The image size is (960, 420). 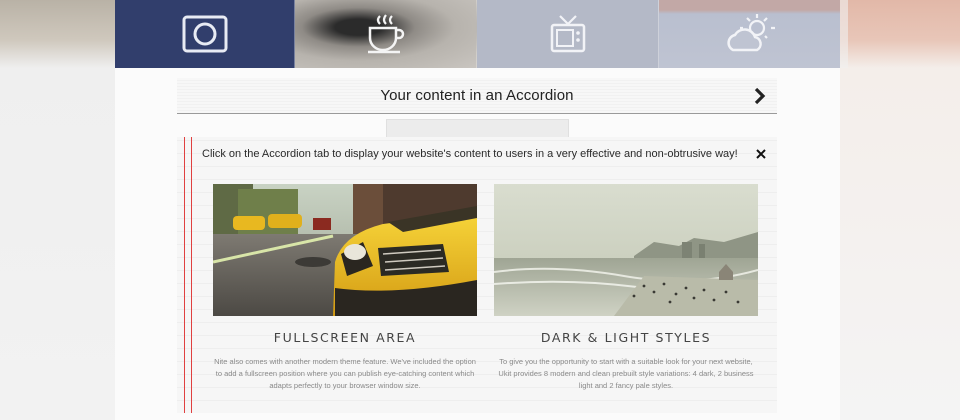 What do you see at coordinates (900, 210) in the screenshot?
I see `background-right-blur` at bounding box center [900, 210].